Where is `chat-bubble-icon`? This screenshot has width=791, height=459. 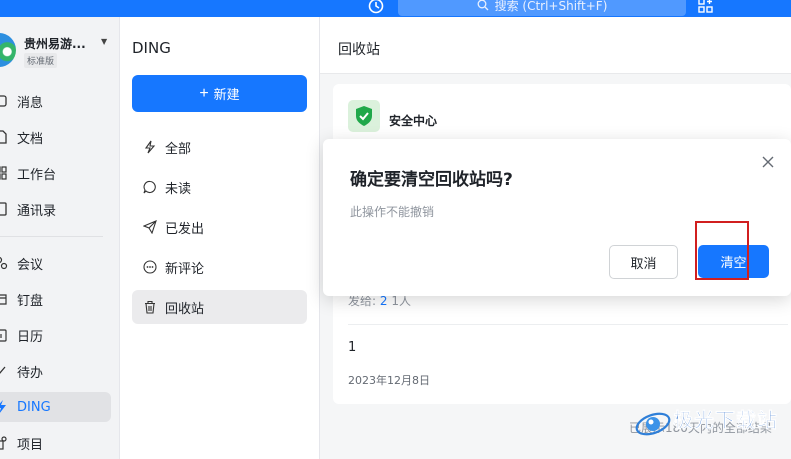 chat-bubble-icon is located at coordinates (149, 187).